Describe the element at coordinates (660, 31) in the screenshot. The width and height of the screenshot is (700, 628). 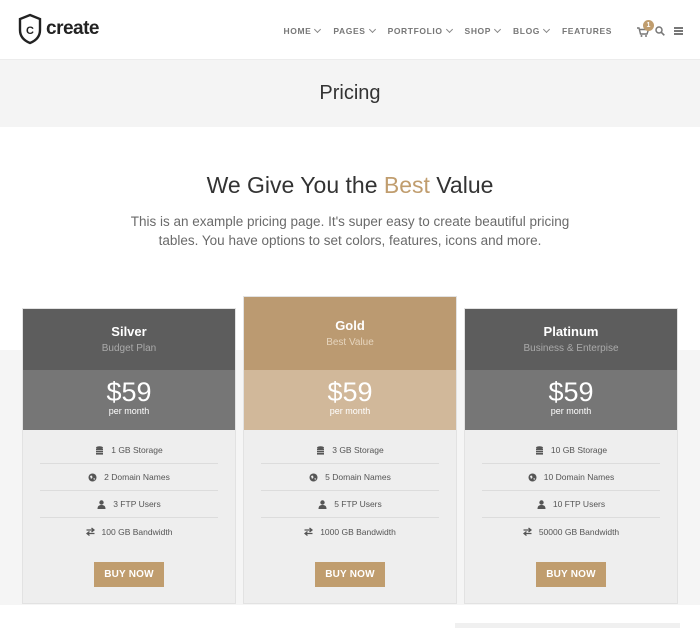
I see `search-icon` at that location.